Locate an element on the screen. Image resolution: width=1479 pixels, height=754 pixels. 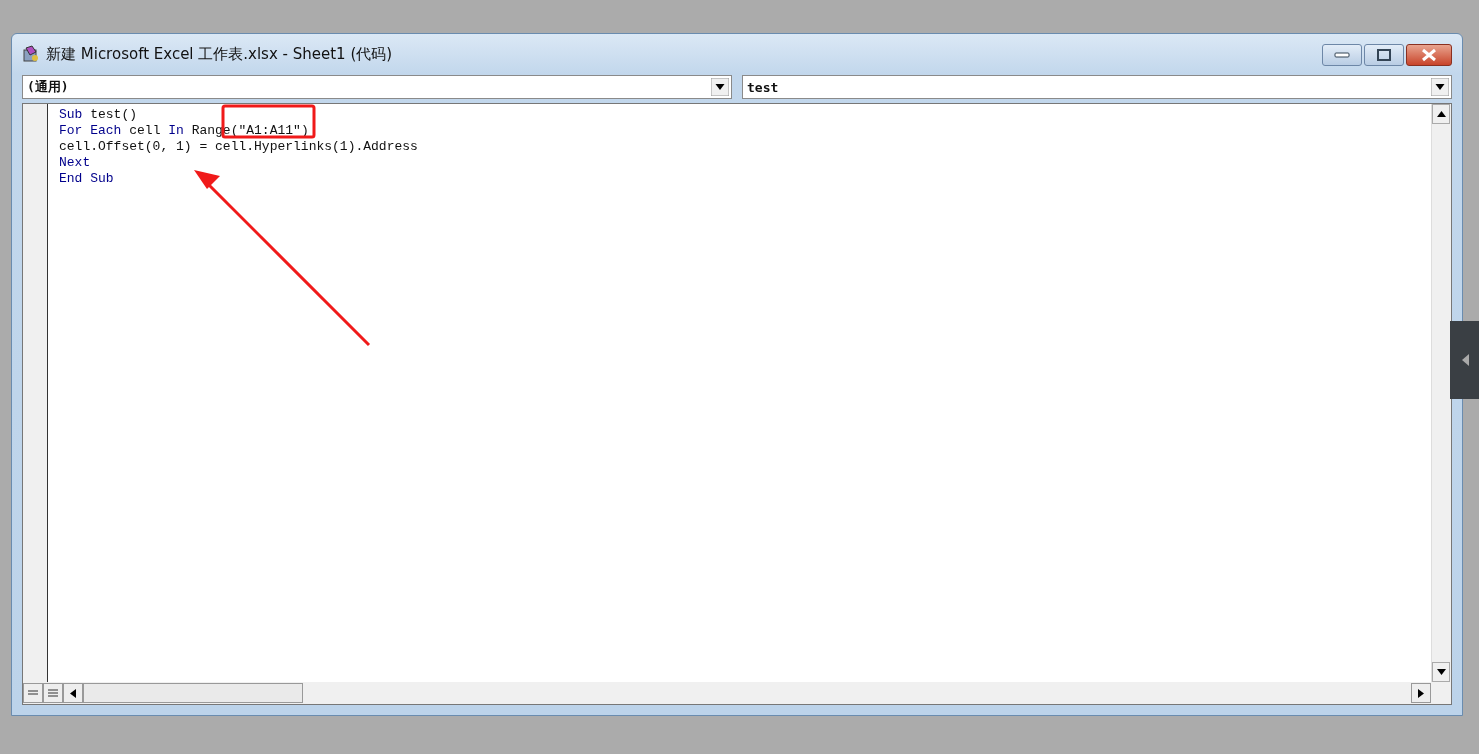
procedure-dropdown: test is located at coordinates (1097, 87).